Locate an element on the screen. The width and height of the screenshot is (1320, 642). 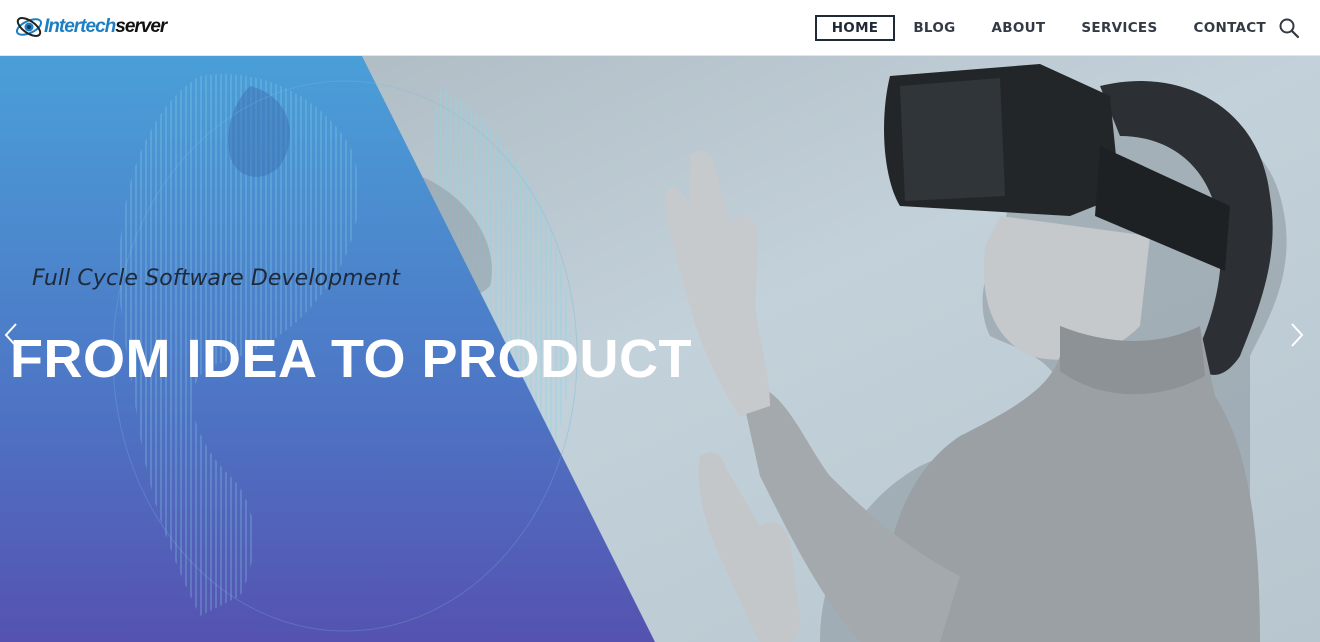
nav-services: SERVICES is located at coordinates (1119, 28).